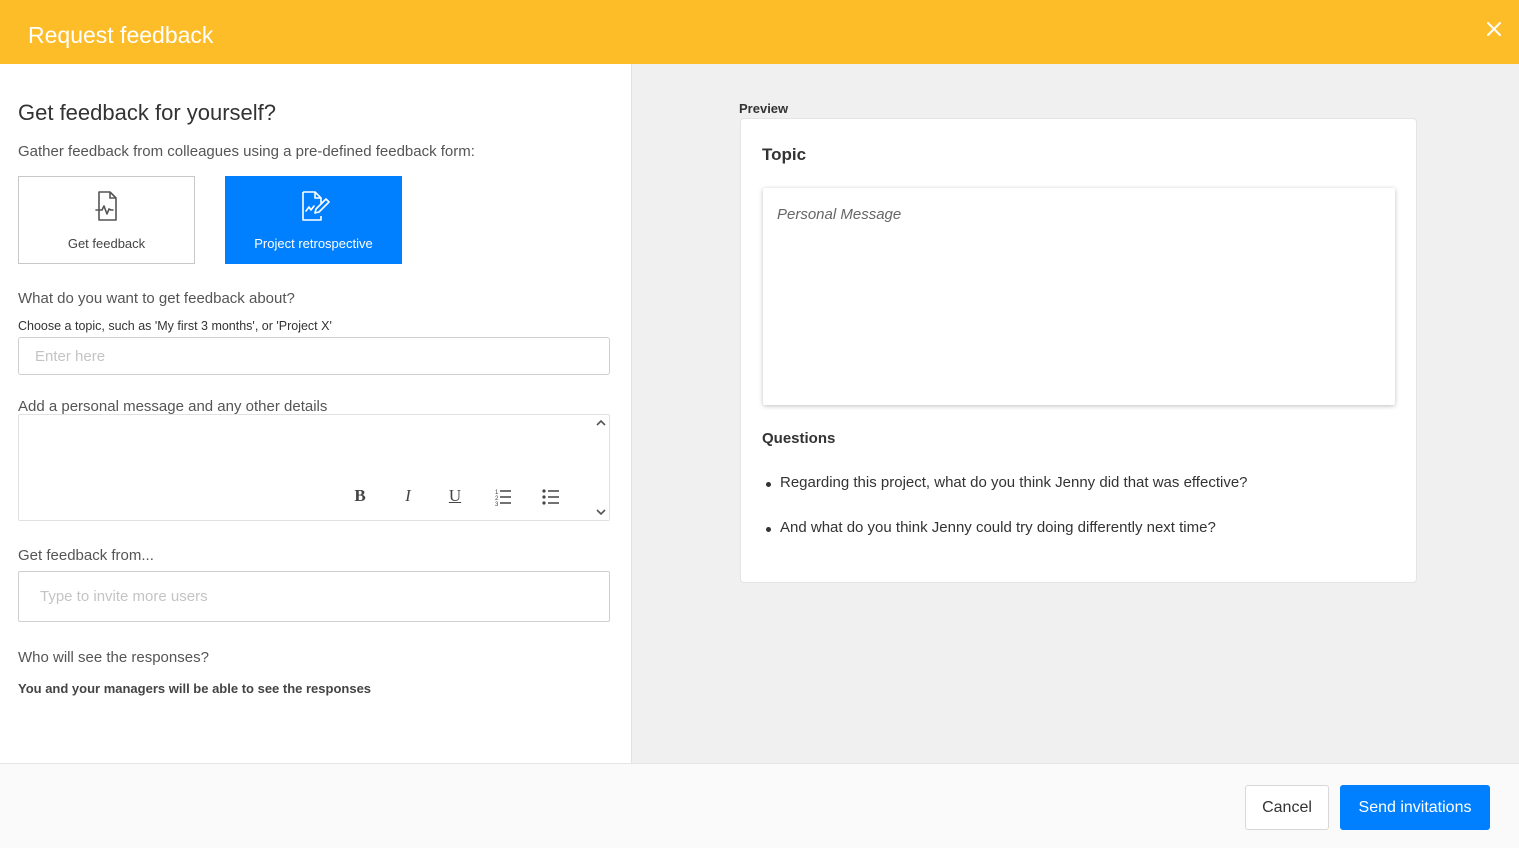 The image size is (1519, 848). I want to click on type-card-label: Get feedback, so click(106, 243).